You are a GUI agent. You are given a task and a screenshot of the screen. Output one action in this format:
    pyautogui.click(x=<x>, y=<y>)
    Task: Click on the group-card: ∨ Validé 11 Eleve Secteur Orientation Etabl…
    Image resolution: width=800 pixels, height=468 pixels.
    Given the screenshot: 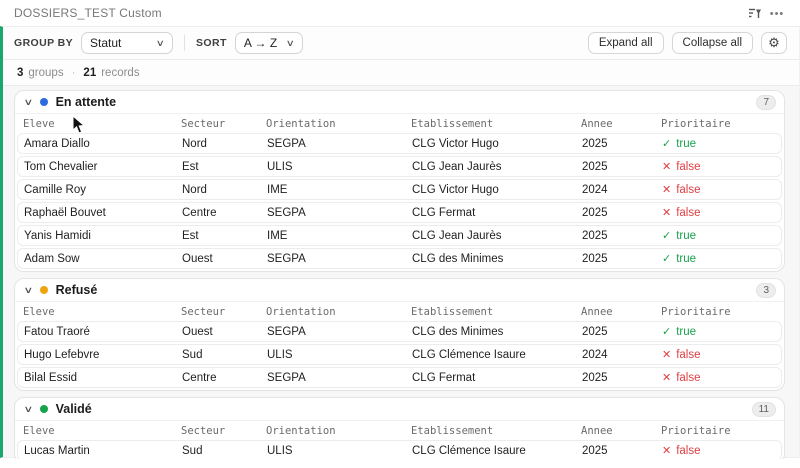 What is the action you would take?
    pyautogui.click(x=399, y=428)
    